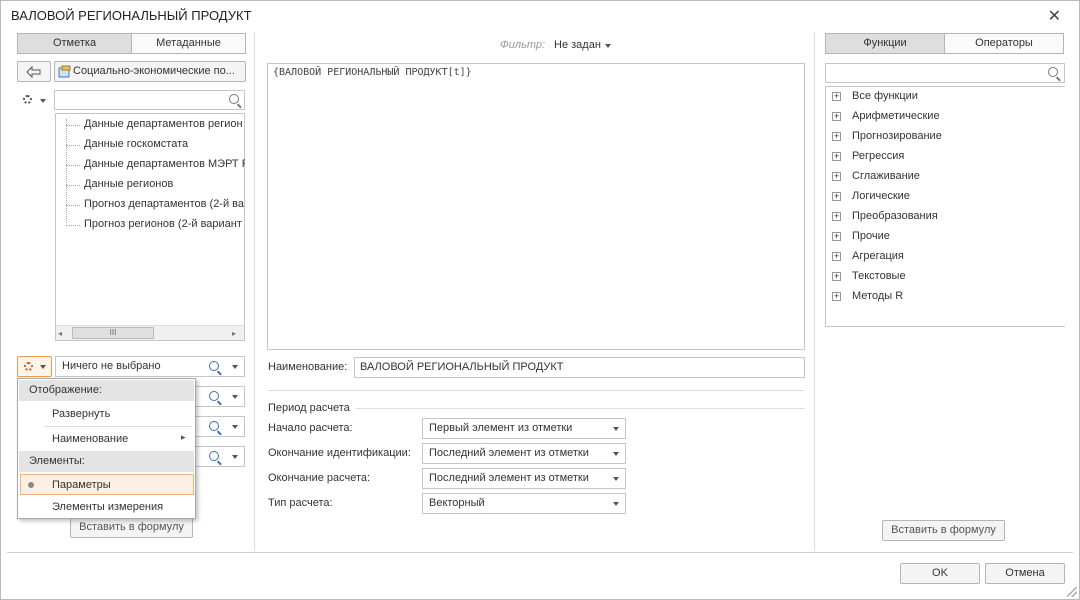 This screenshot has width=1080, height=600. I want to click on calc-type-value: Векторный, so click(457, 503).